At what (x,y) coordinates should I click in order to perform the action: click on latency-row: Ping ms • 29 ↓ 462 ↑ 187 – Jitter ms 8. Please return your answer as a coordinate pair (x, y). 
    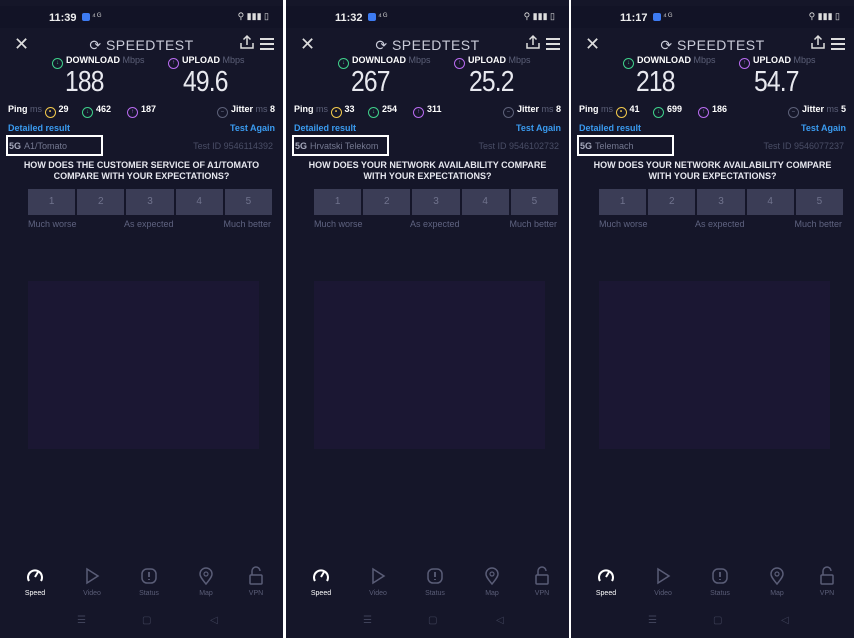
    Looking at the image, I should click on (141, 111).